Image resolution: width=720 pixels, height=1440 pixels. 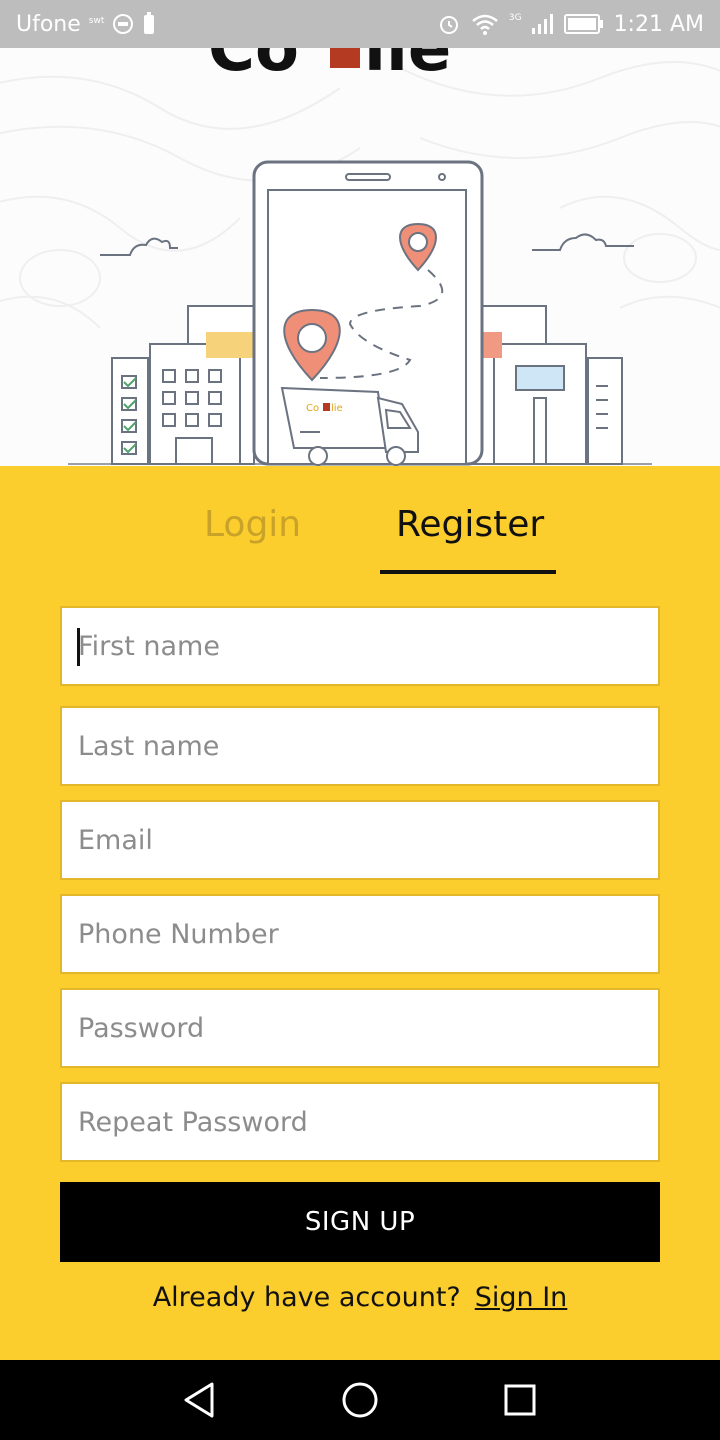 I want to click on wifi-icon, so click(x=485, y=24).